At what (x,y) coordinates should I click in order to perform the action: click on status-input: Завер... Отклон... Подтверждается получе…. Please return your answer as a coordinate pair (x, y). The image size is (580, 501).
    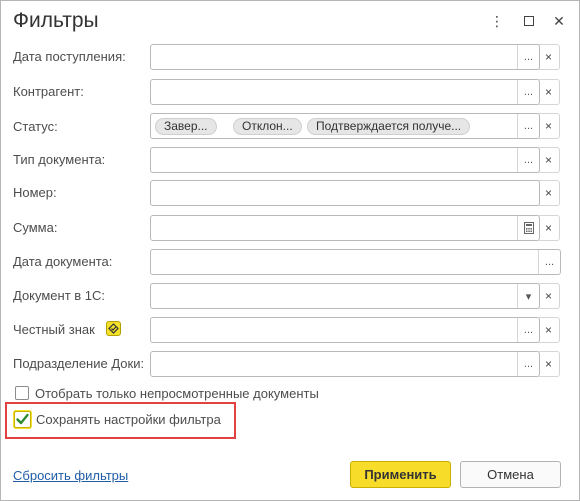
    Looking at the image, I should click on (345, 126).